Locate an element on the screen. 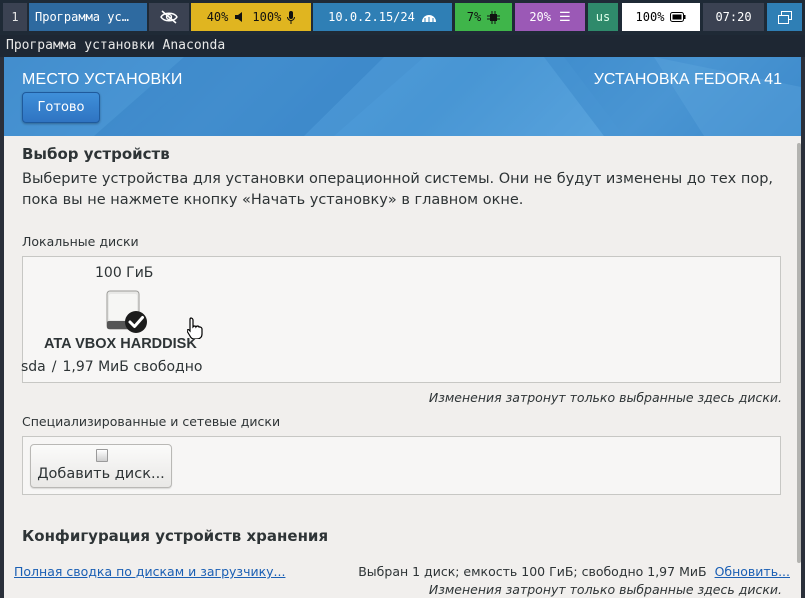 The image size is (805, 598). disk-small-icon is located at coordinates (102, 455).